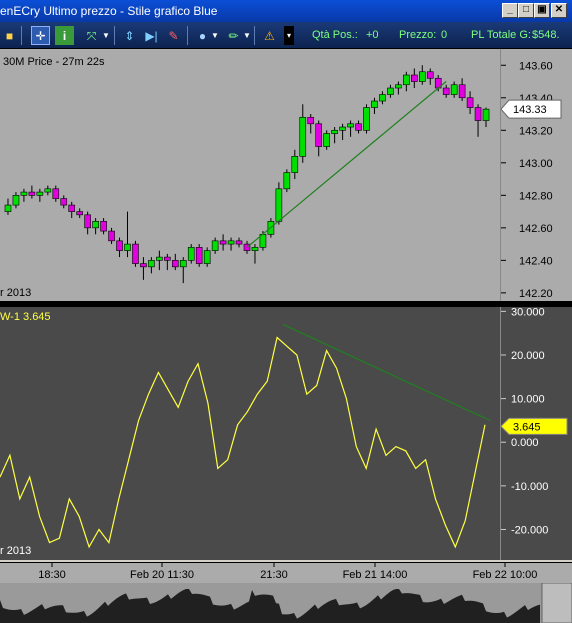  Describe the element at coordinates (233, 35) in the screenshot. I see `trendline-pen-icon: ✏` at that location.